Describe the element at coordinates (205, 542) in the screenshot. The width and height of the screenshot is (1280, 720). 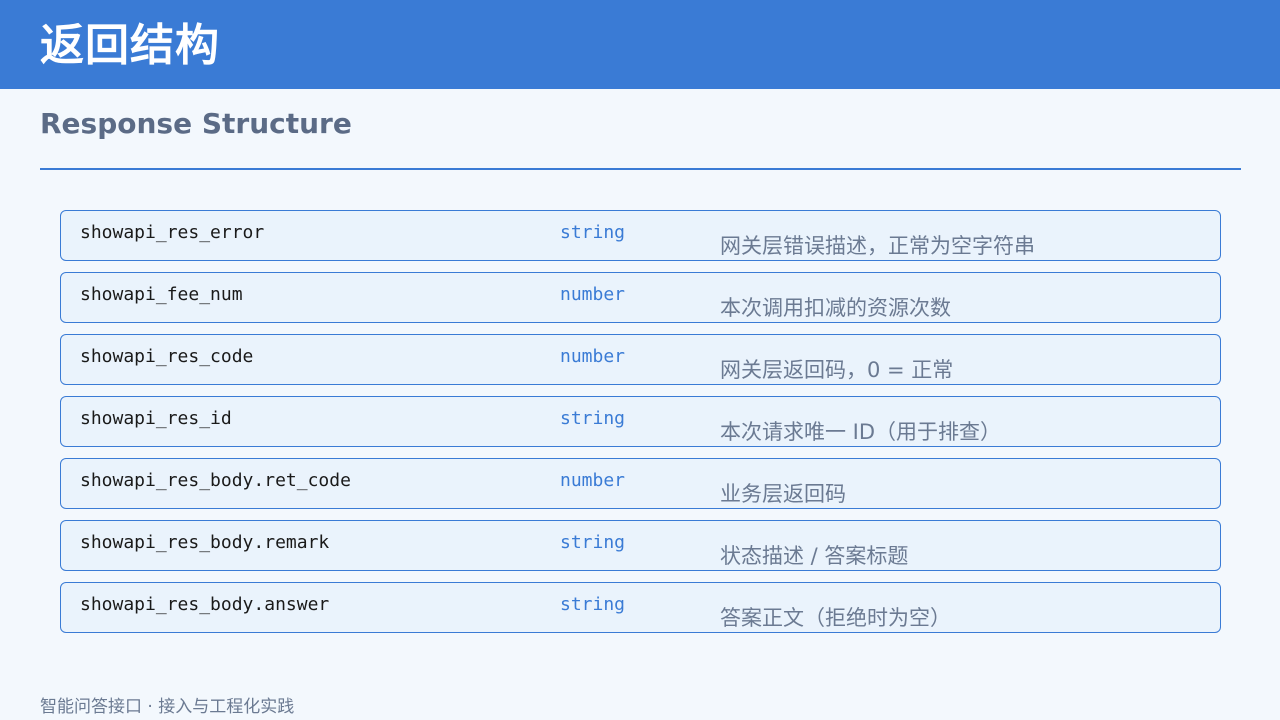
I see `field-name: showapi_res_body.remark` at that location.